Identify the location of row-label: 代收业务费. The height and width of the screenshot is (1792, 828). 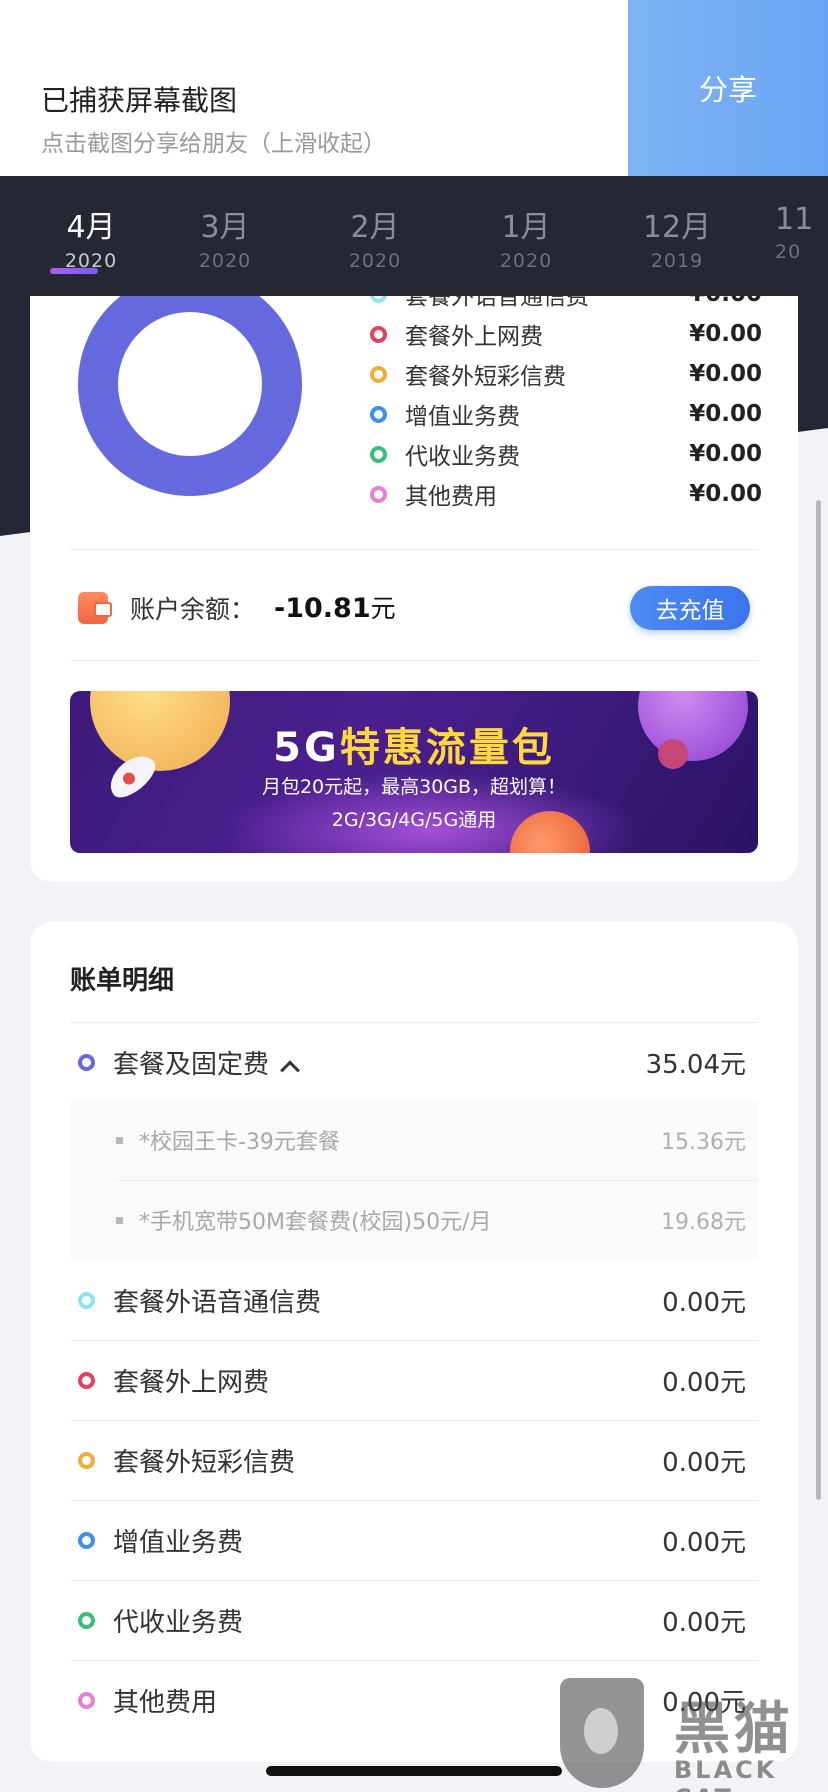
(178, 1622).